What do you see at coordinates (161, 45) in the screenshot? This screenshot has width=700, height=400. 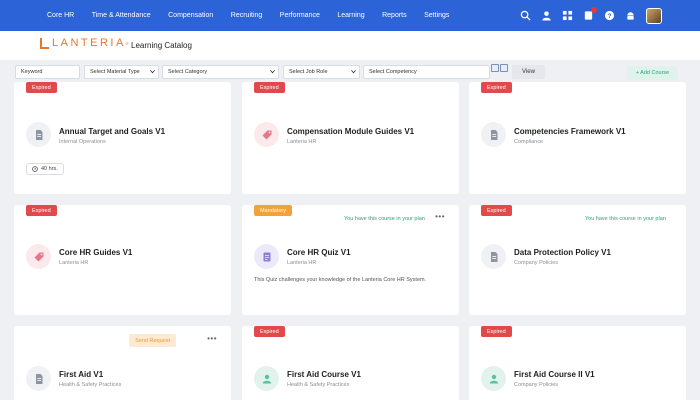 I see `page-title: Learning Catalog` at bounding box center [161, 45].